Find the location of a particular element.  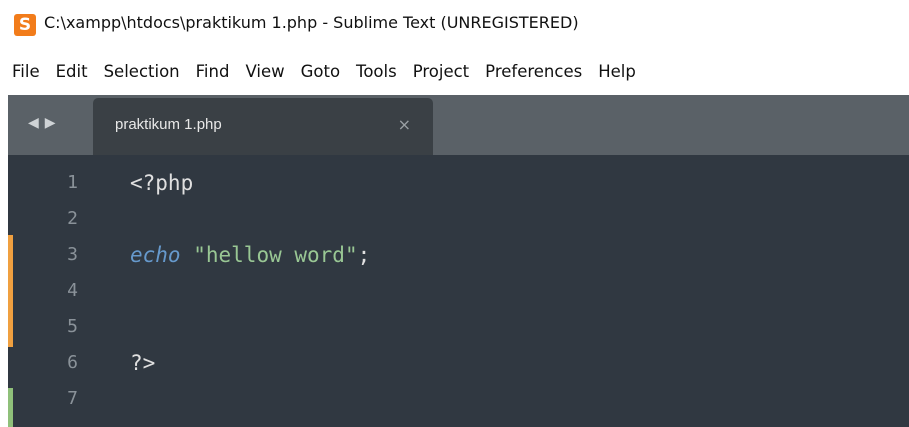

tab-next-arrow-icon: ▶ is located at coordinates (50, 123).